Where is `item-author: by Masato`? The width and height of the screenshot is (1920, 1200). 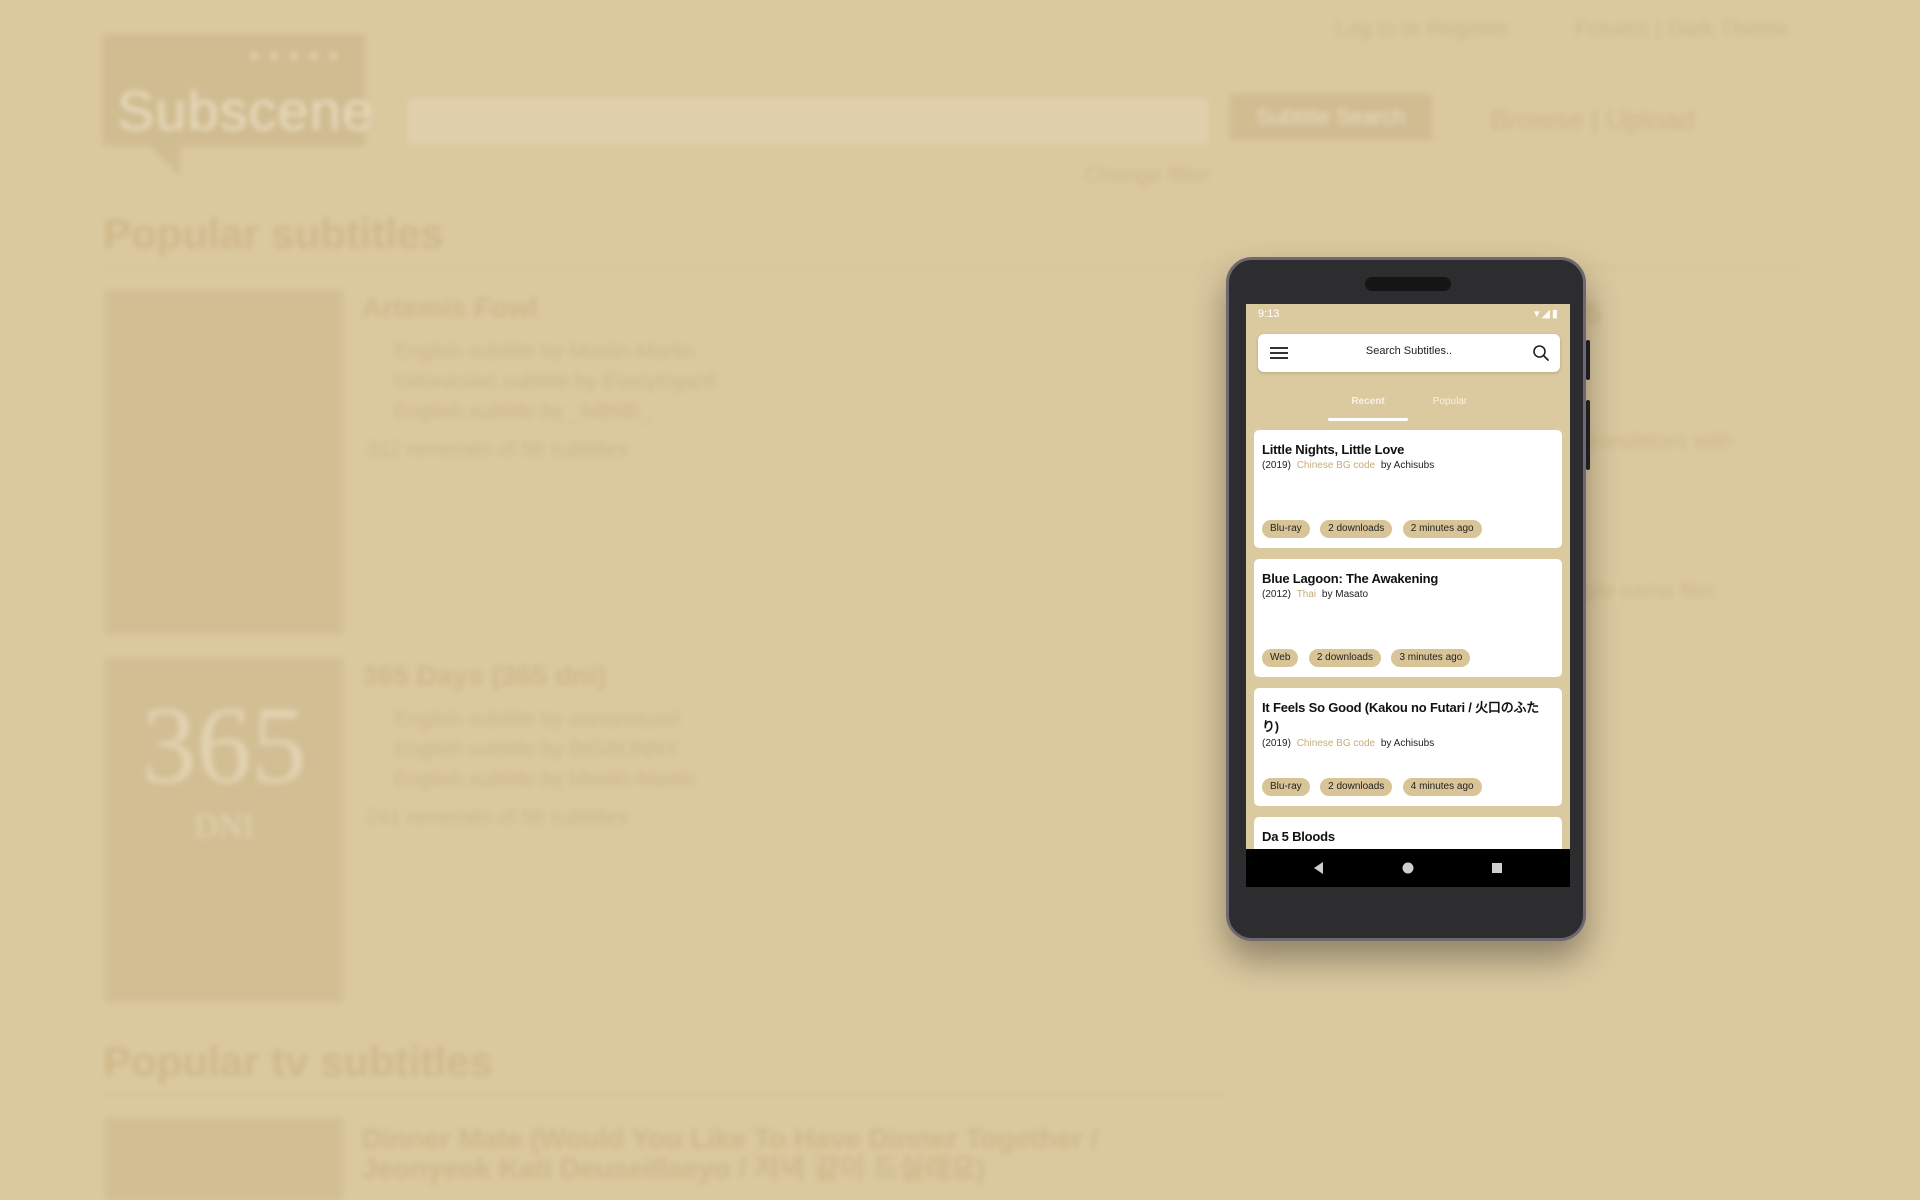
item-author: by Masato is located at coordinates (1345, 594).